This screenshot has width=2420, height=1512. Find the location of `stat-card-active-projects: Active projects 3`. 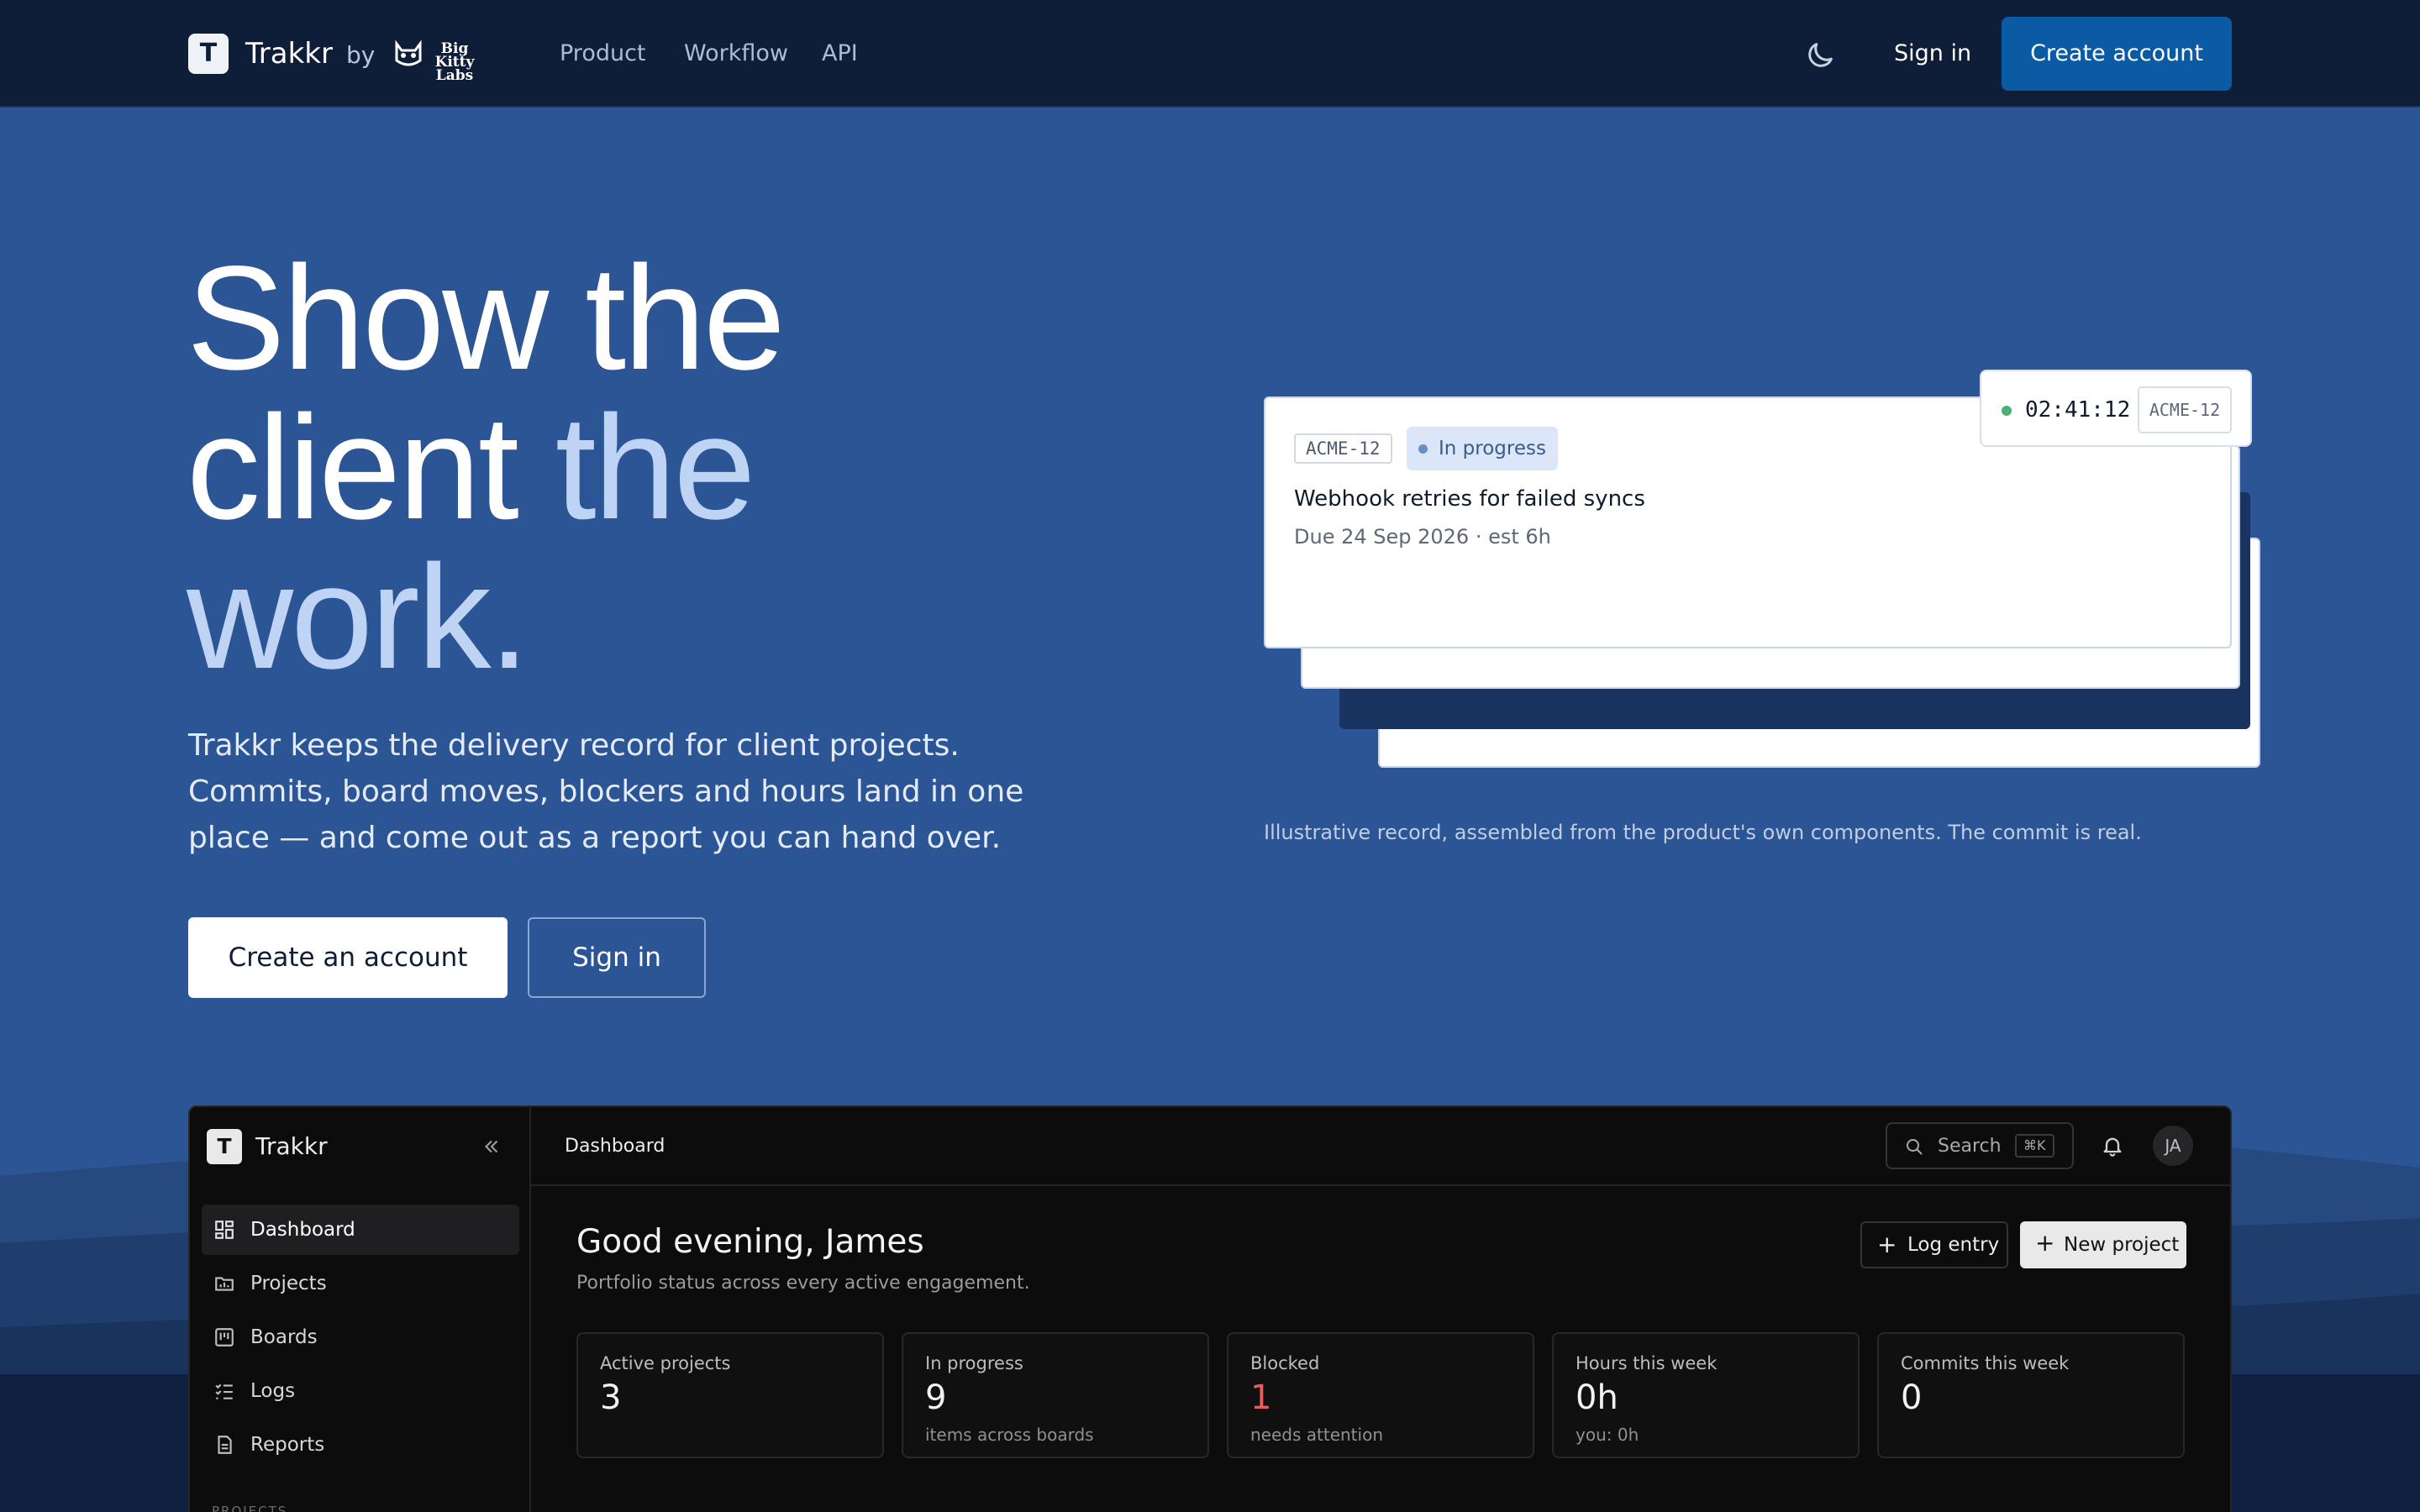

stat-card-active-projects: Active projects 3 is located at coordinates (730, 1395).